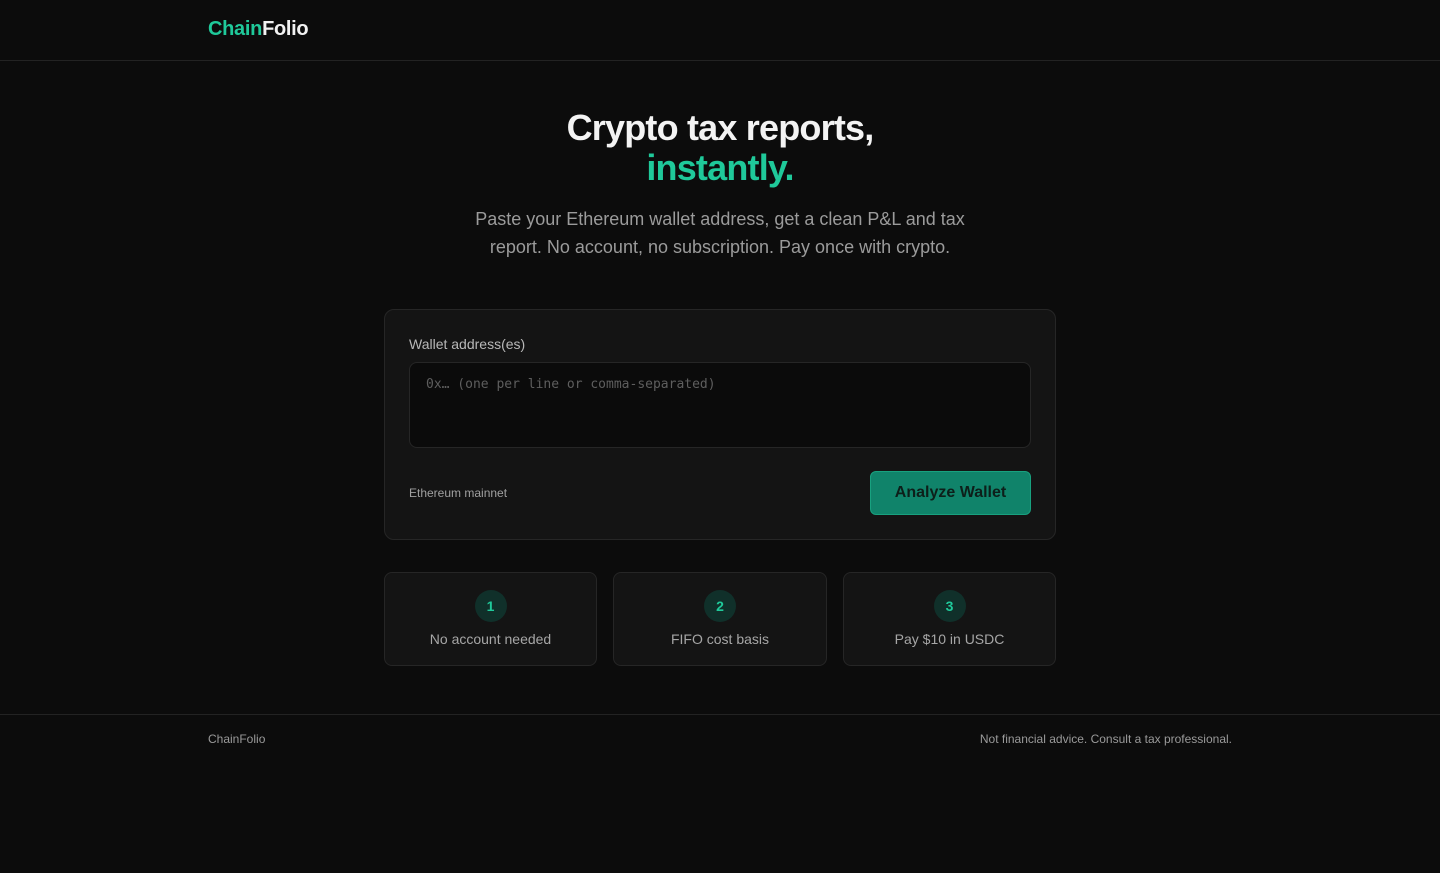 The width and height of the screenshot is (1440, 873). I want to click on hero-title: Crypto tax reports, instantly., so click(720, 148).